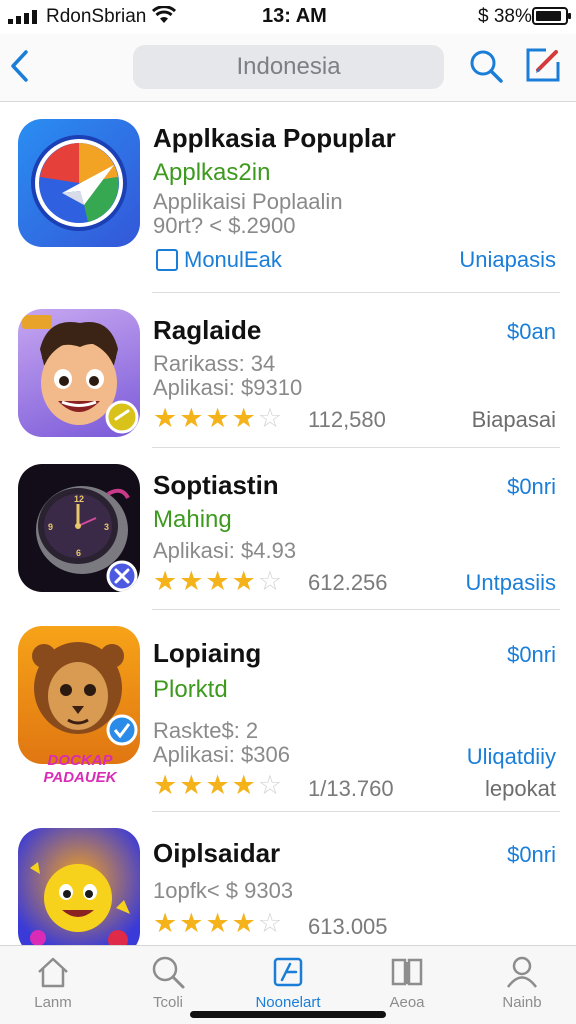 The width and height of the screenshot is (576, 1024). Describe the element at coordinates (207, 330) in the screenshot. I see `app-title: Raglaide` at that location.